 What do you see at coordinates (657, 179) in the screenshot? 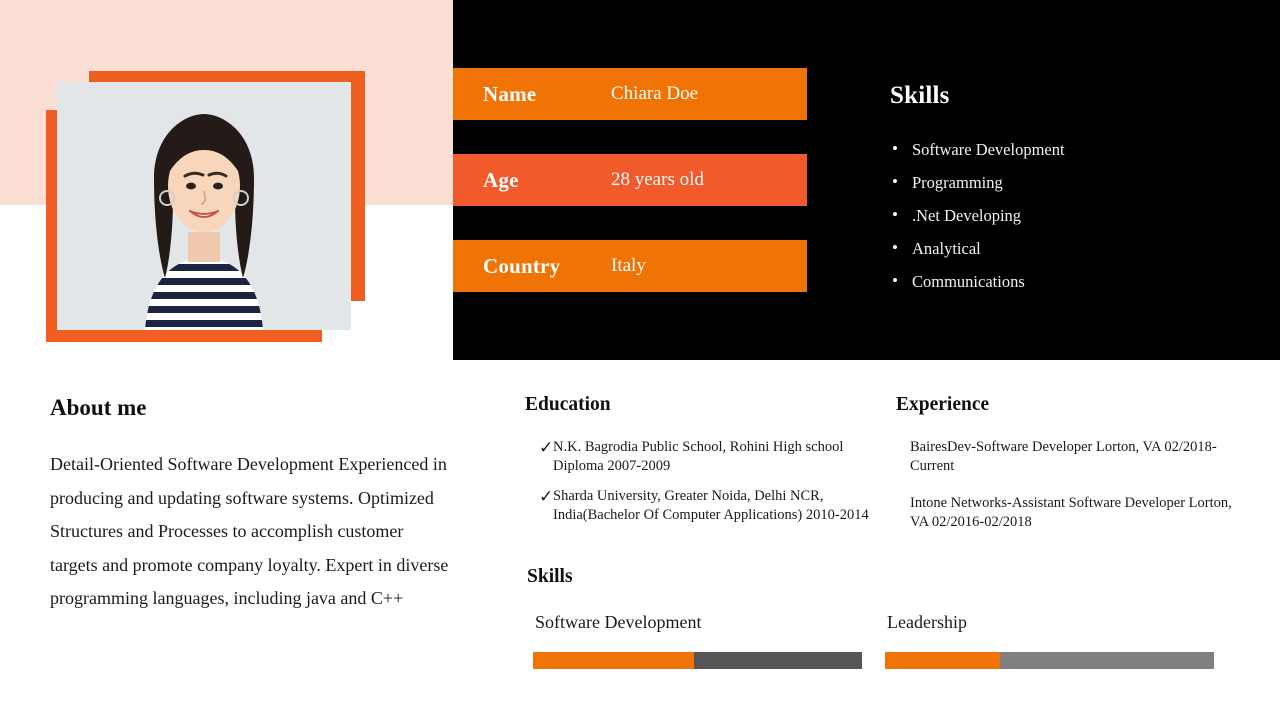
I see `info-value-age: 28 years old` at bounding box center [657, 179].